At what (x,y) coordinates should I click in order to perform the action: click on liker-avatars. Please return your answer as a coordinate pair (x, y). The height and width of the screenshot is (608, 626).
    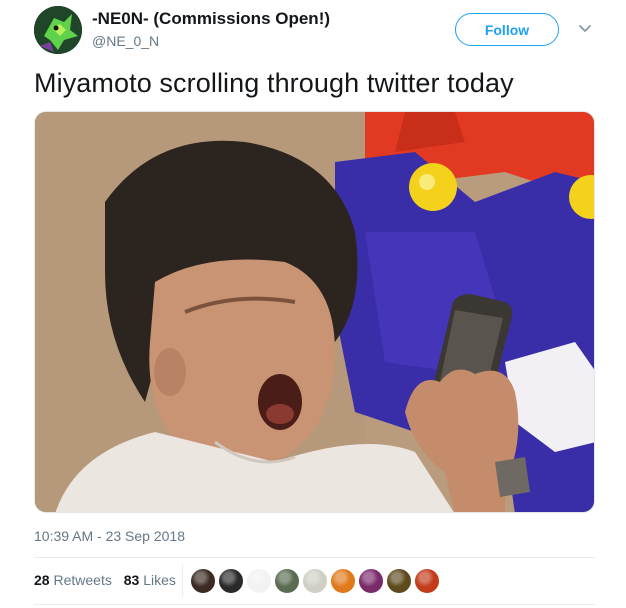
    Looking at the image, I should click on (315, 581).